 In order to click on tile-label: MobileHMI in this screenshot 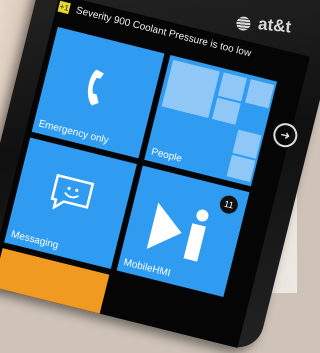, I will do `click(147, 268)`.